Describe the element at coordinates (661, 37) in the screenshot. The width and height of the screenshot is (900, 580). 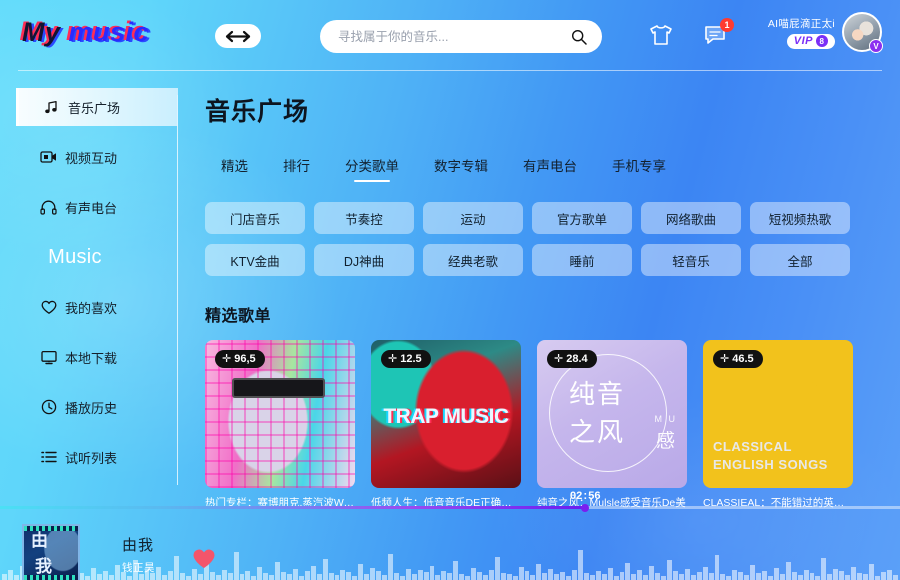
I see `tshirt-icon` at that location.